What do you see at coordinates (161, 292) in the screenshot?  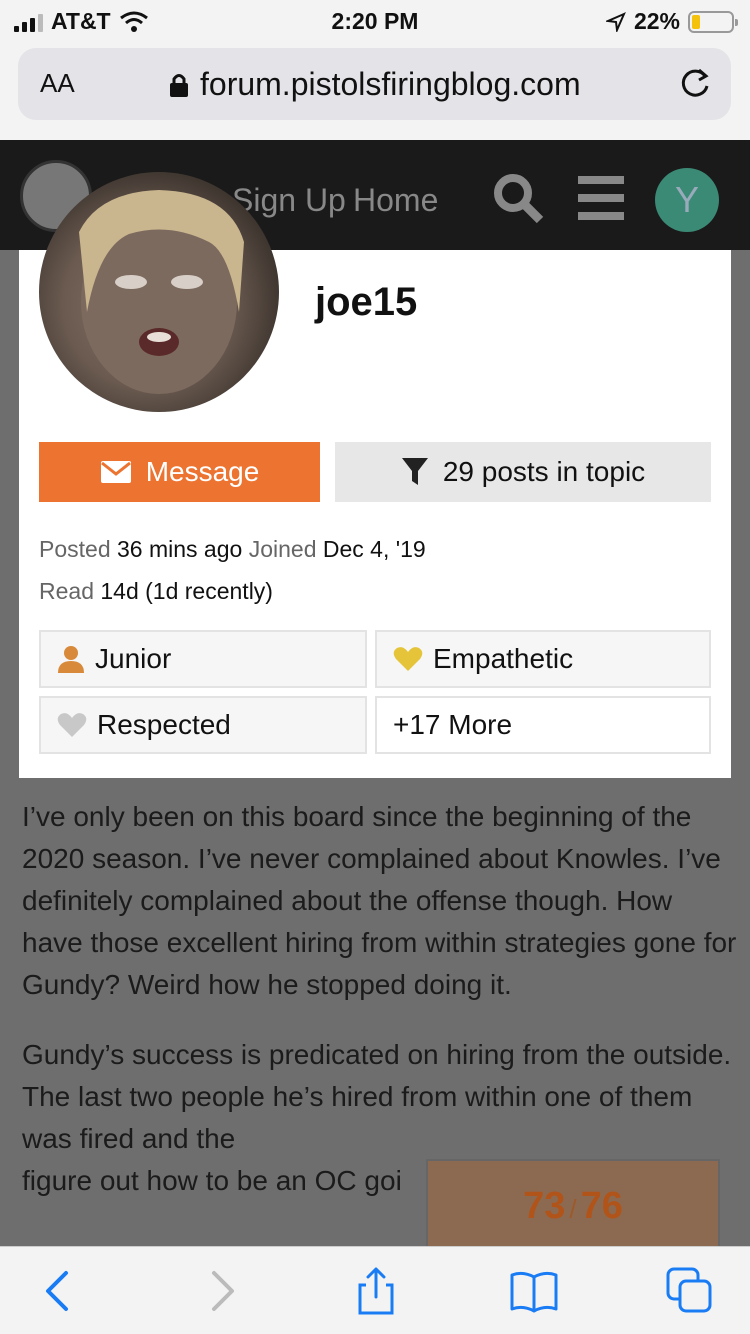 I see `avatar-image` at bounding box center [161, 292].